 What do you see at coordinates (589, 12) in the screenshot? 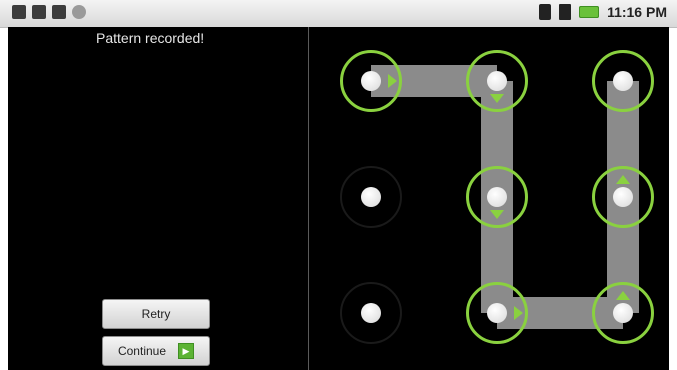
I see `battery-icon` at bounding box center [589, 12].